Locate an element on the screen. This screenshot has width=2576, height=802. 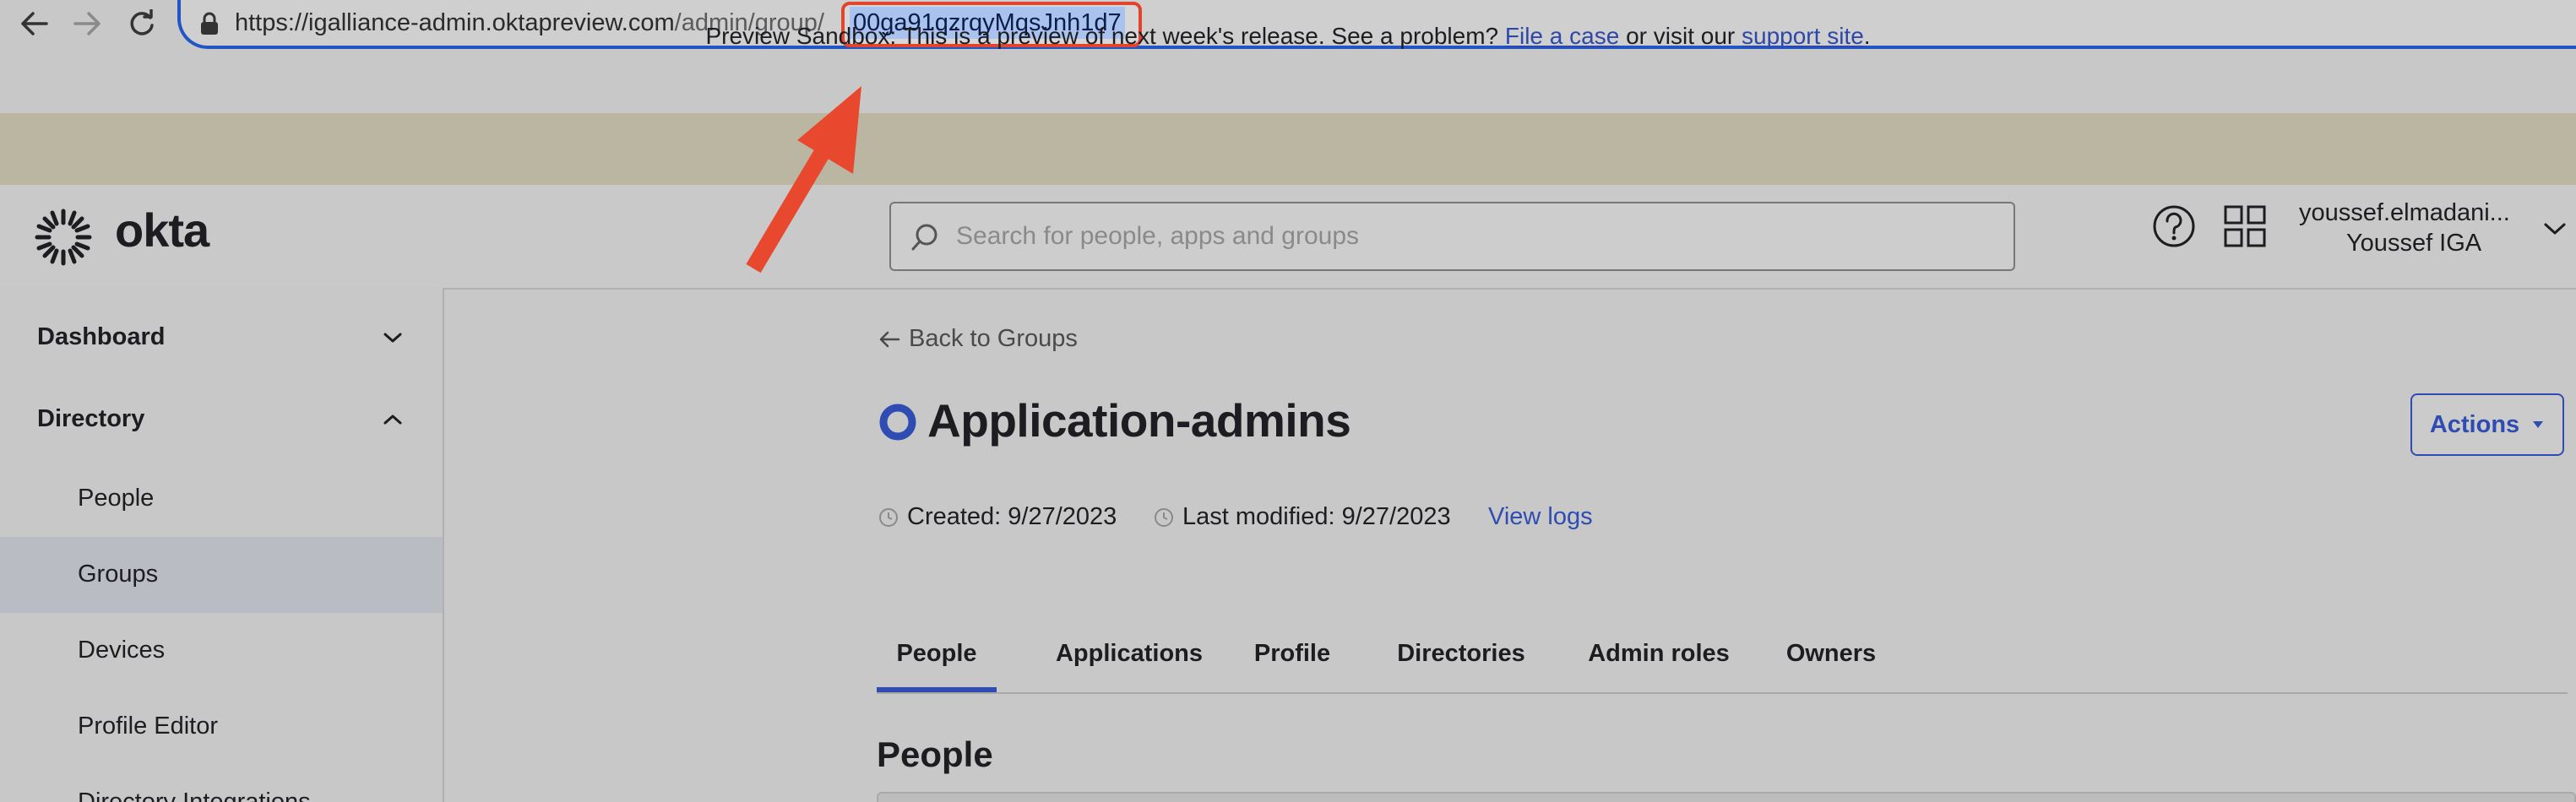
page-title: Application-admins is located at coordinates (1139, 421).